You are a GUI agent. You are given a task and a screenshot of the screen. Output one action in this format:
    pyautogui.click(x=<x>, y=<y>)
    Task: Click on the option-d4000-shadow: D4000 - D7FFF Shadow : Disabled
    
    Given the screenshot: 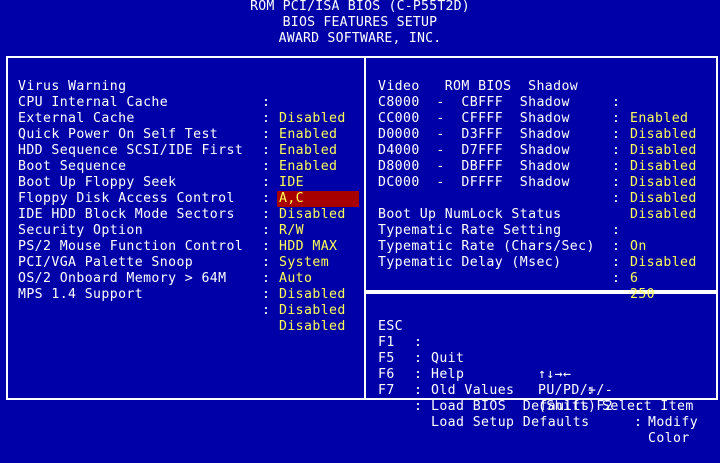 What is the action you would take?
    pyautogui.click(x=360, y=158)
    